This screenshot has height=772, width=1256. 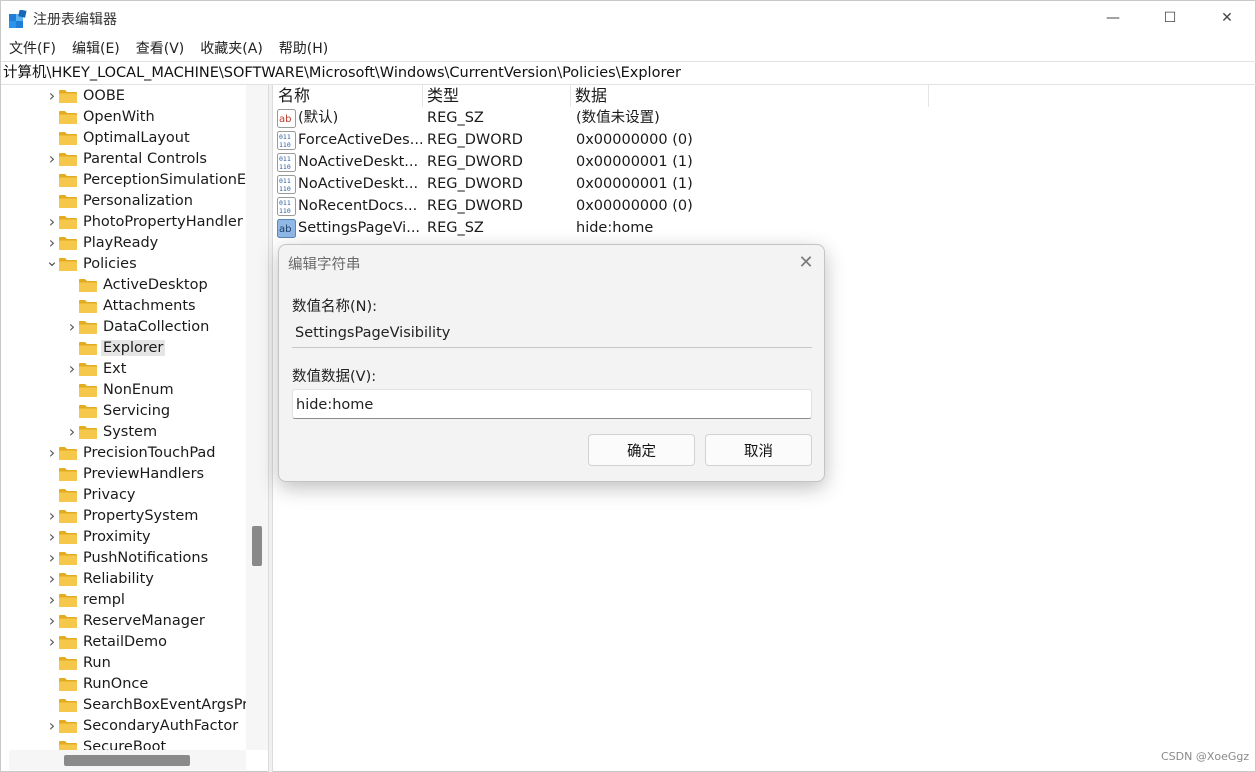 I want to click on value-row: ab SettingsPageVi... REG_SZ hide:home, so click(x=604, y=228).